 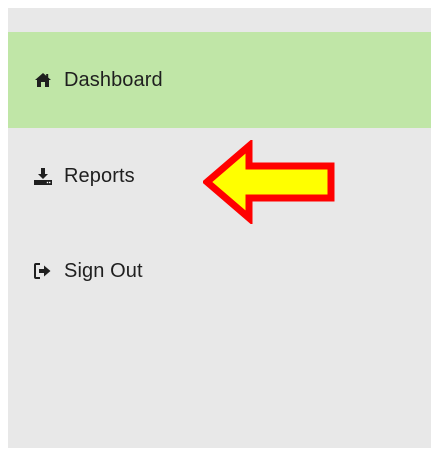 What do you see at coordinates (43, 271) in the screenshot?
I see `sign-out-icon` at bounding box center [43, 271].